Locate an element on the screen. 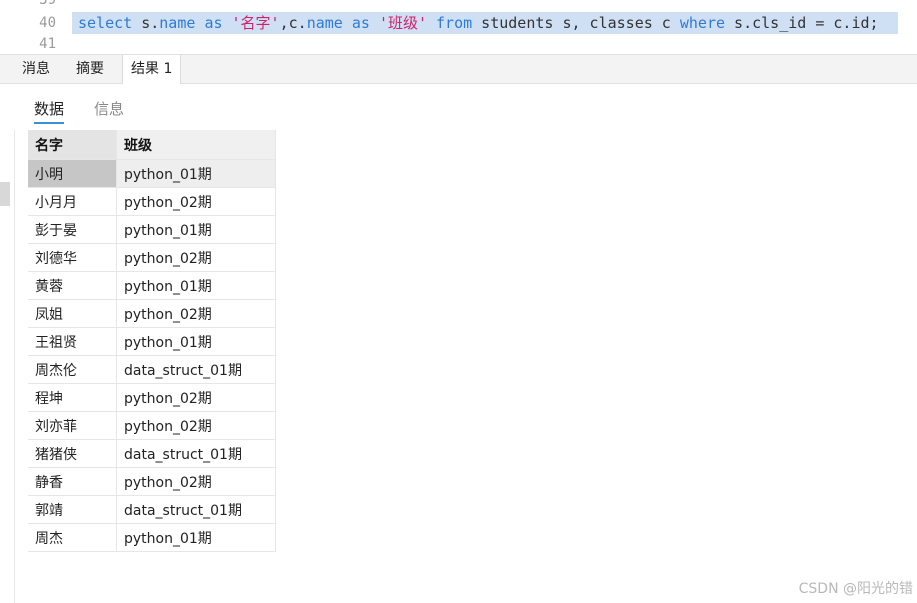  table-row: 彭于晏 python_01期 is located at coordinates (152, 229).